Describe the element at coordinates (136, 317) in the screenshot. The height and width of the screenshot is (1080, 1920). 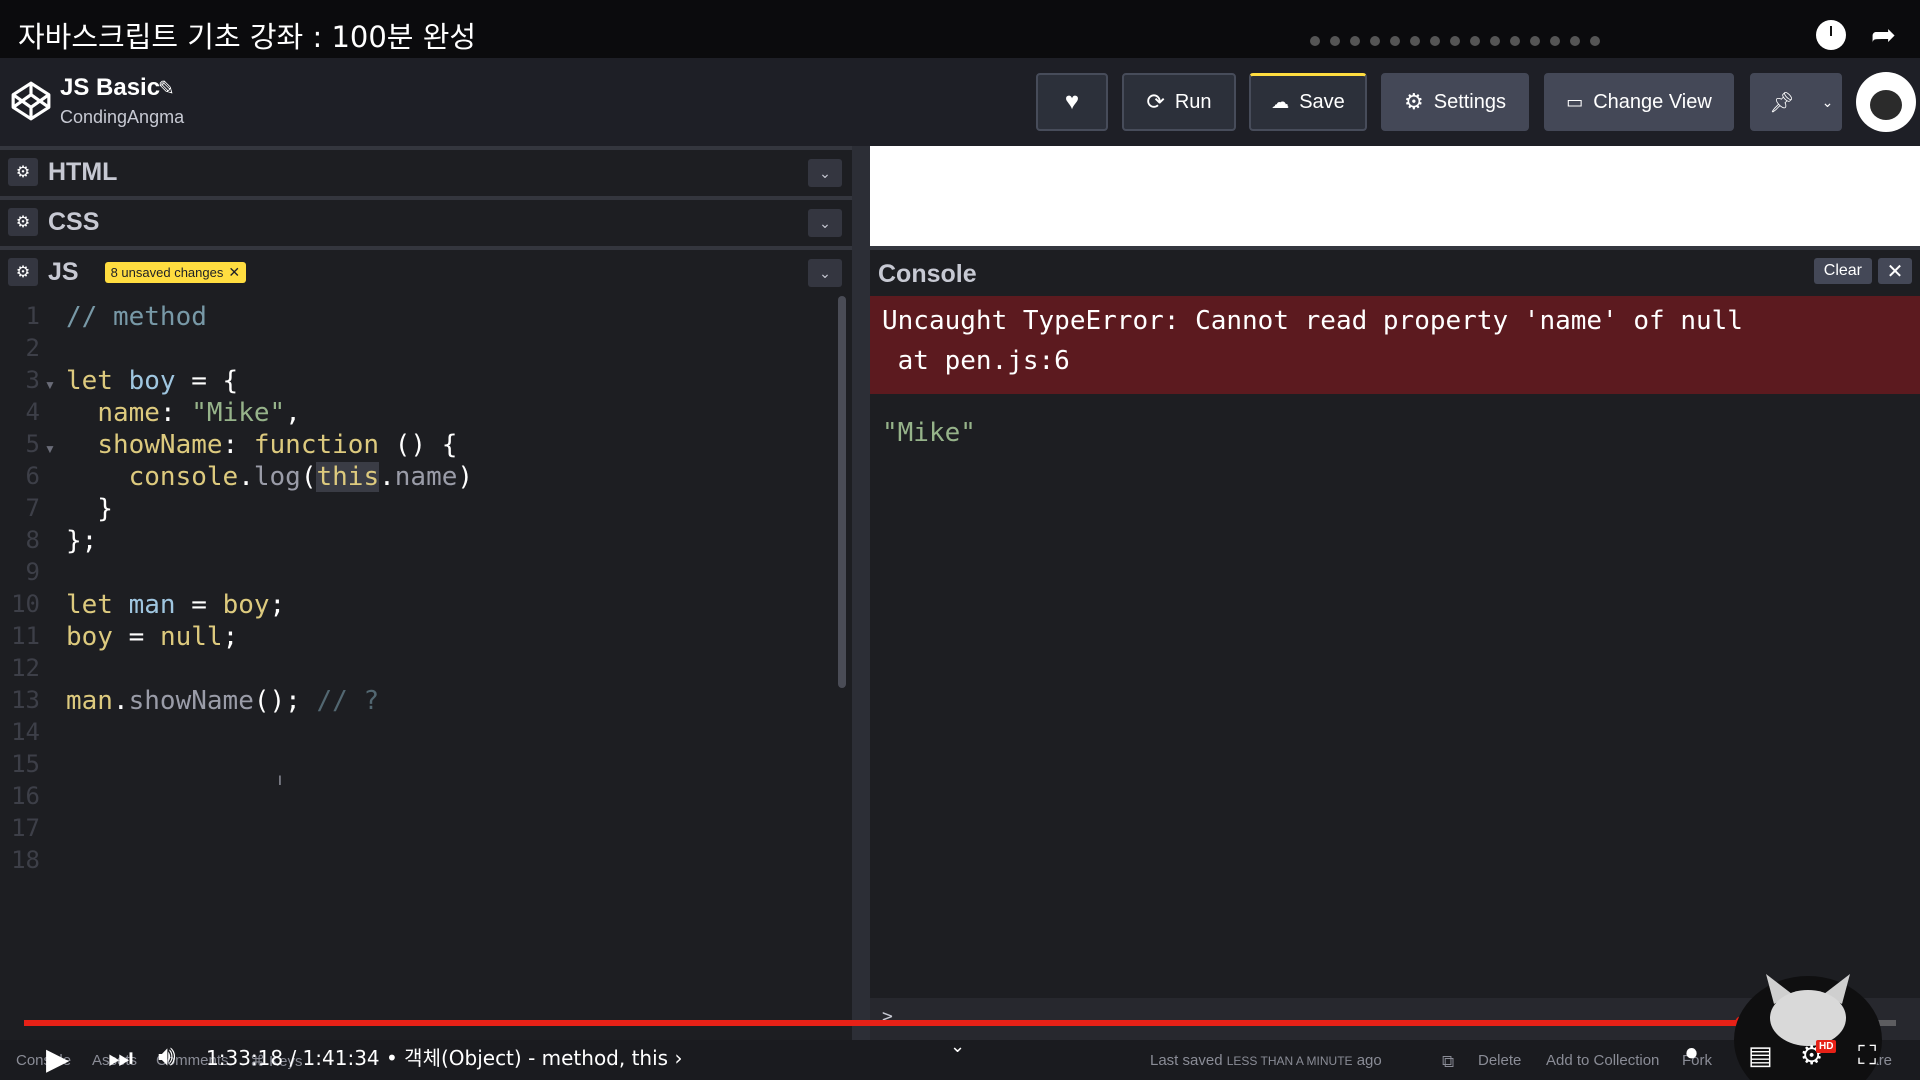
I see `code-line: // method` at that location.